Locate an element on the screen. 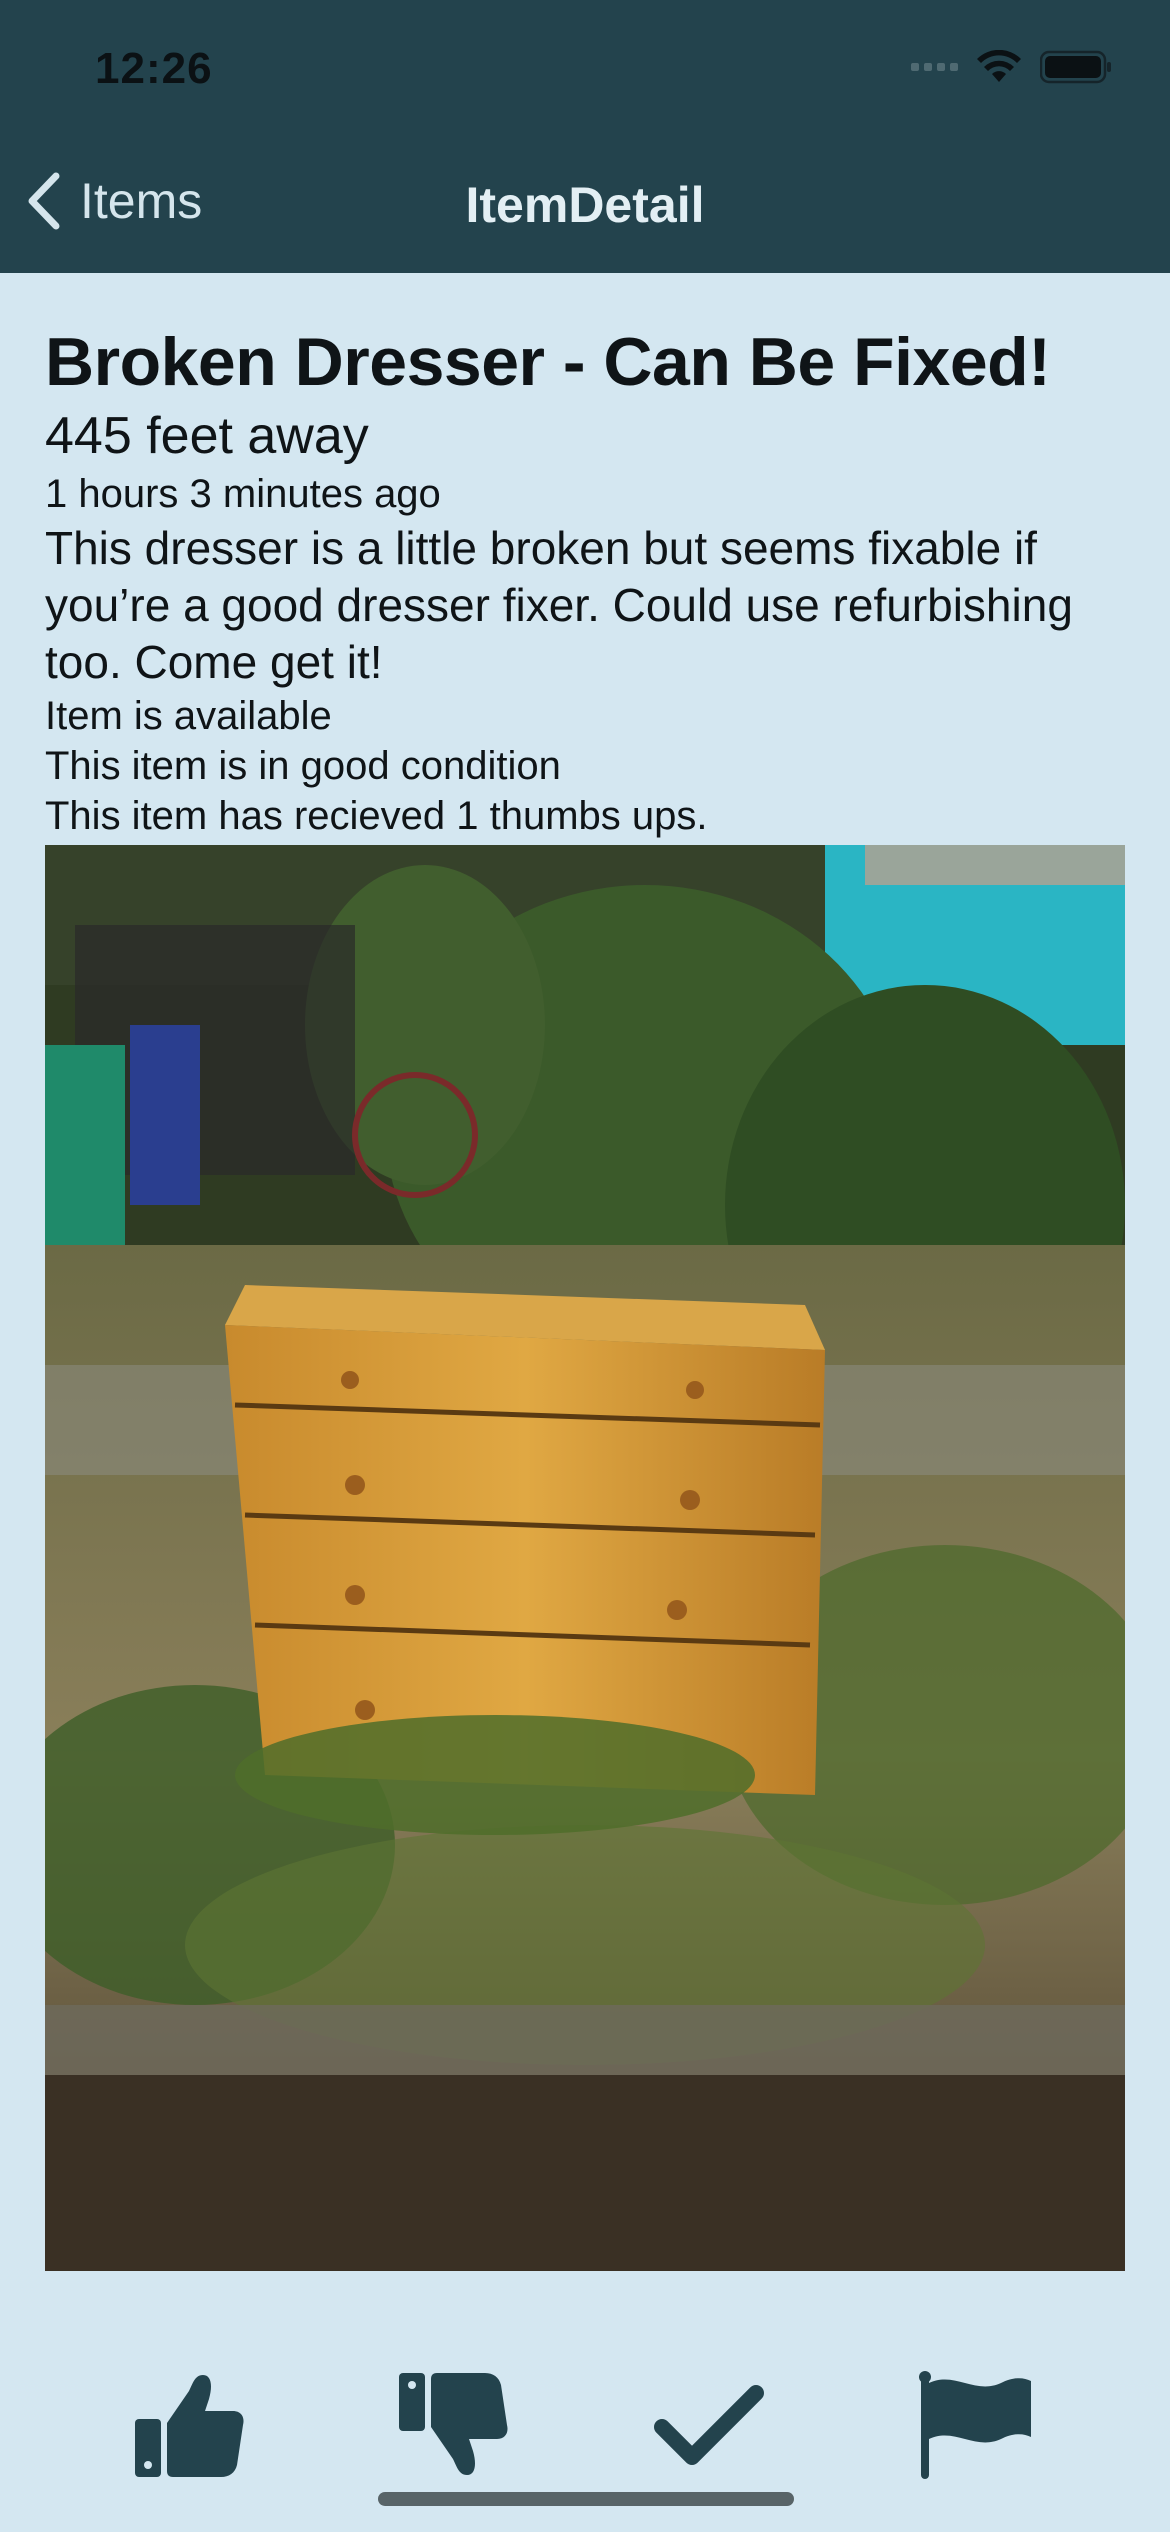  item-condition: This item is in good condition is located at coordinates (303, 766).